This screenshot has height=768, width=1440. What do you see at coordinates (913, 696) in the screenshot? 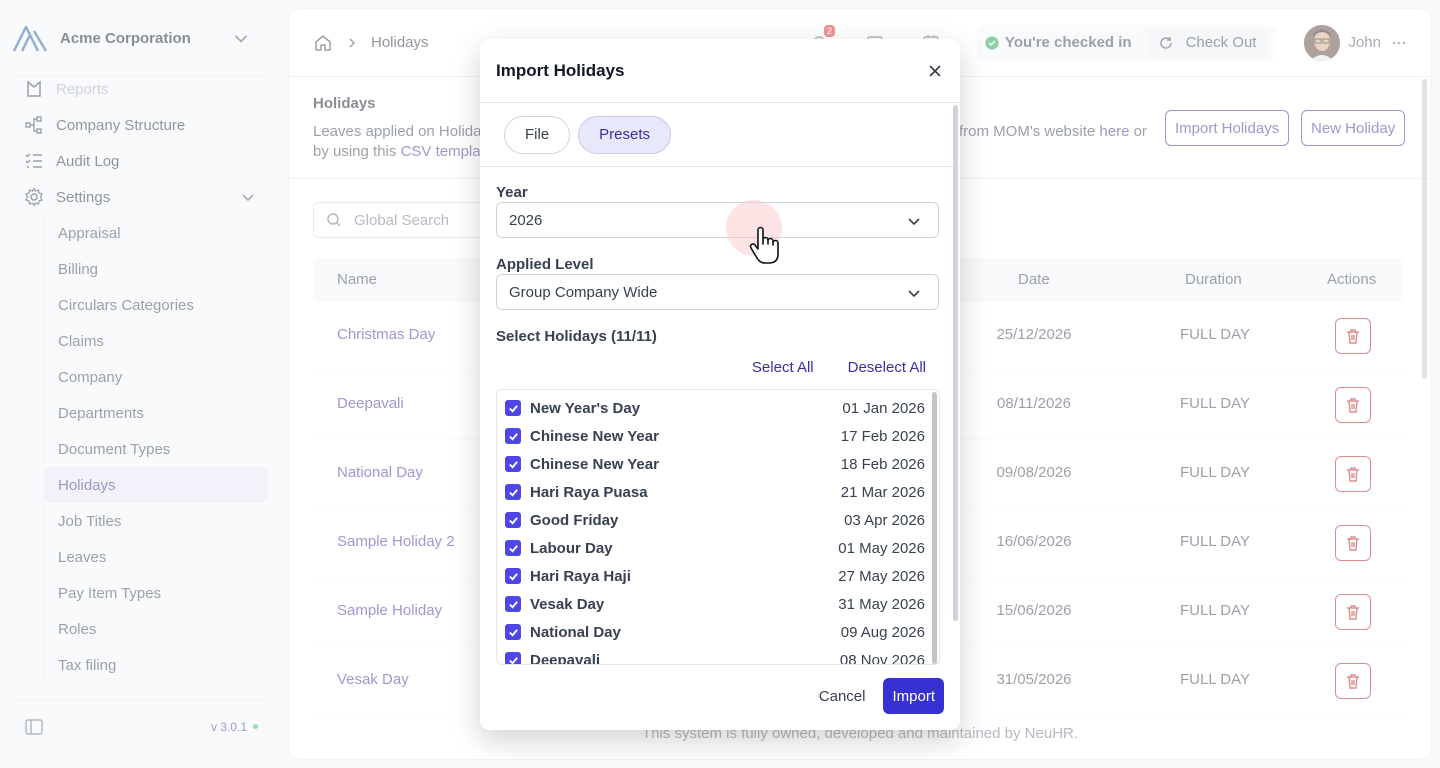
I see `import-button: Import` at bounding box center [913, 696].